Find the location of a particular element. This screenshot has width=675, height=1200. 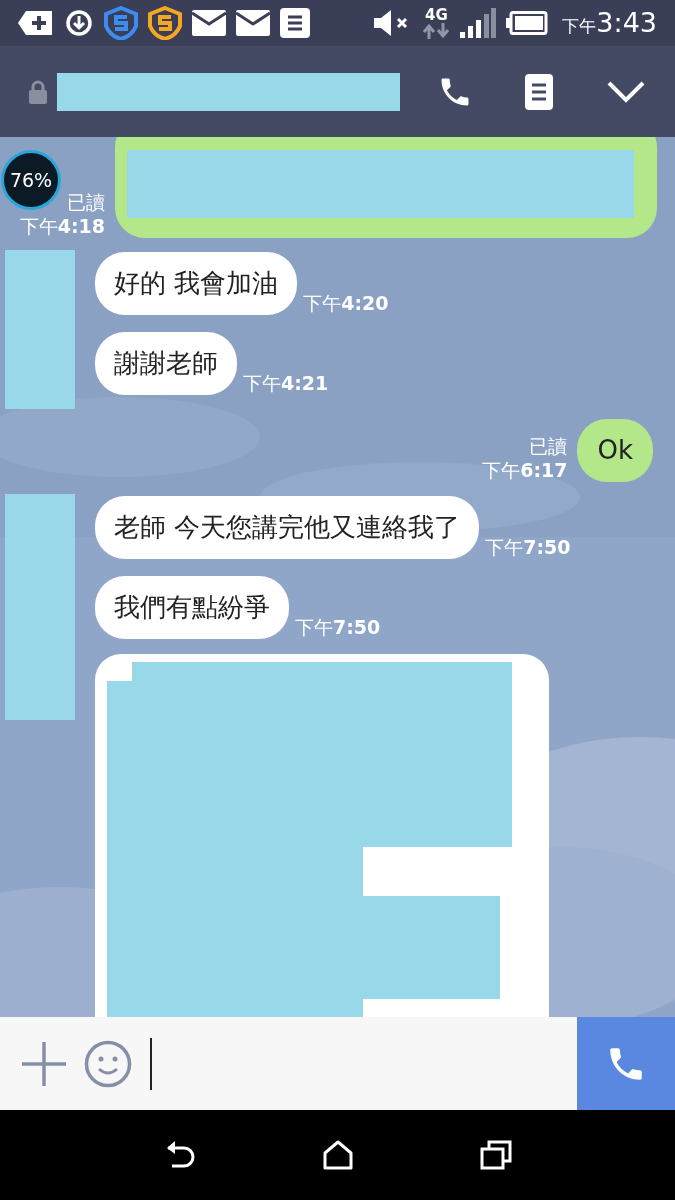

signal-icon is located at coordinates (478, 23).